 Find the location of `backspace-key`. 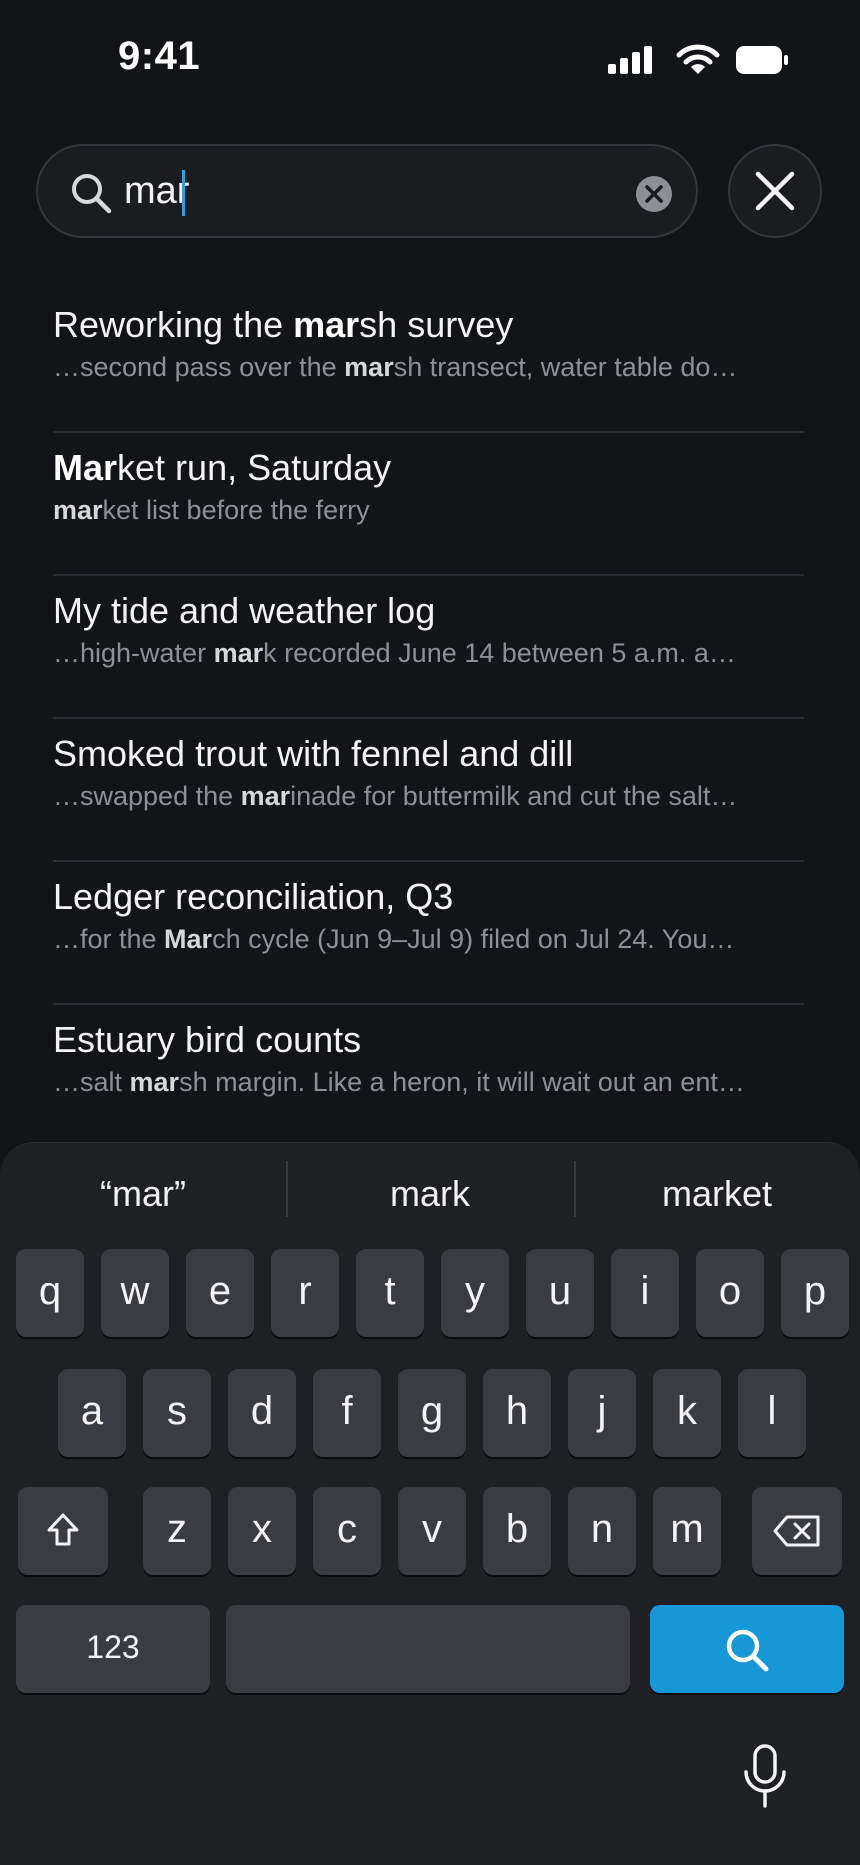

backspace-key is located at coordinates (797, 1531).